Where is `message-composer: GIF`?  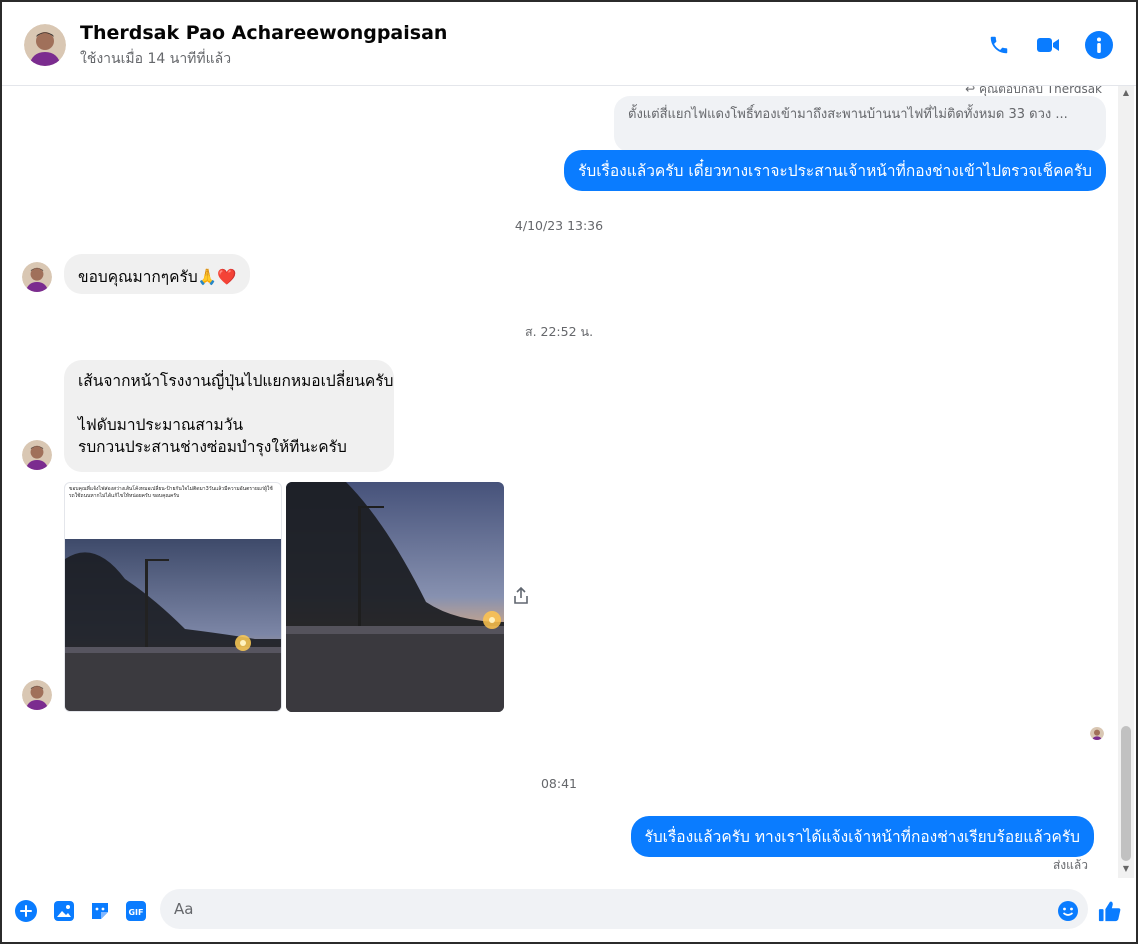
message-composer: GIF is located at coordinates (569, 911).